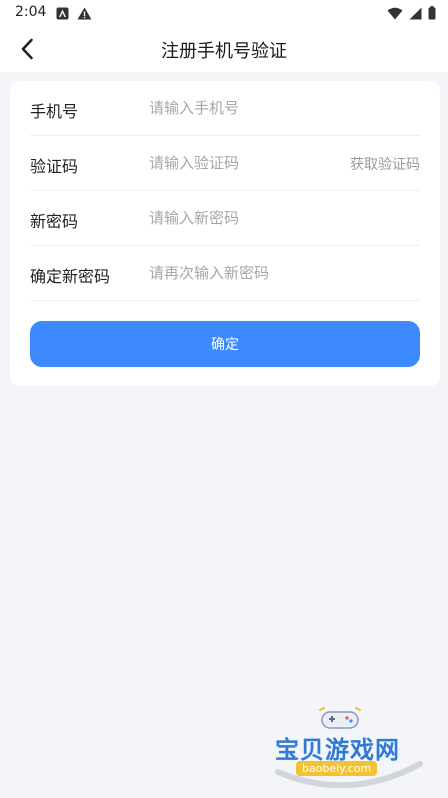 This screenshot has width=448, height=798. What do you see at coordinates (70, 276) in the screenshot?
I see `confirm-password-label: 确定新密码` at bounding box center [70, 276].